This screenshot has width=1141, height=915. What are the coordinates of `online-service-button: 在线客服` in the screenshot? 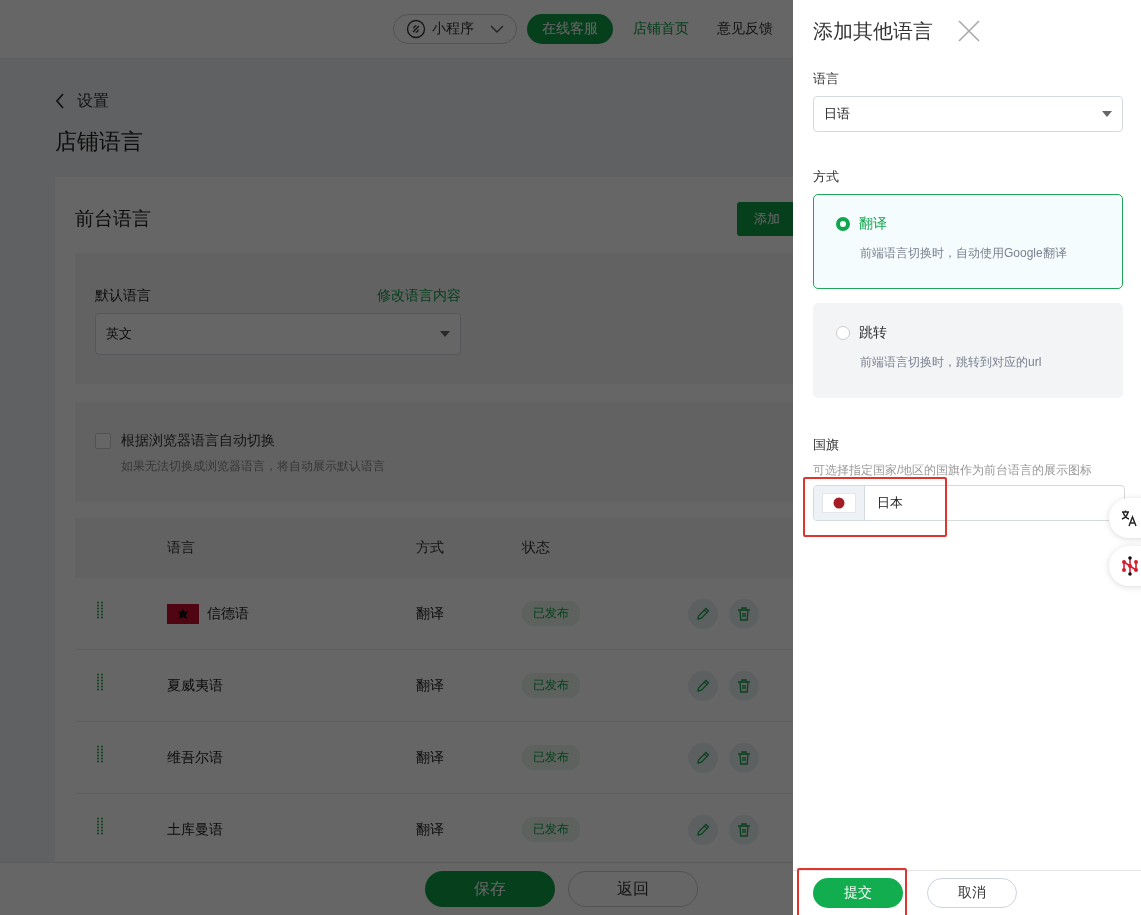 It's located at (570, 29).